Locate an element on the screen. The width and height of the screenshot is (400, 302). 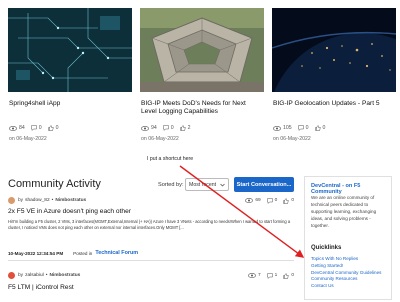
divider is located at coordinates (151, 260).